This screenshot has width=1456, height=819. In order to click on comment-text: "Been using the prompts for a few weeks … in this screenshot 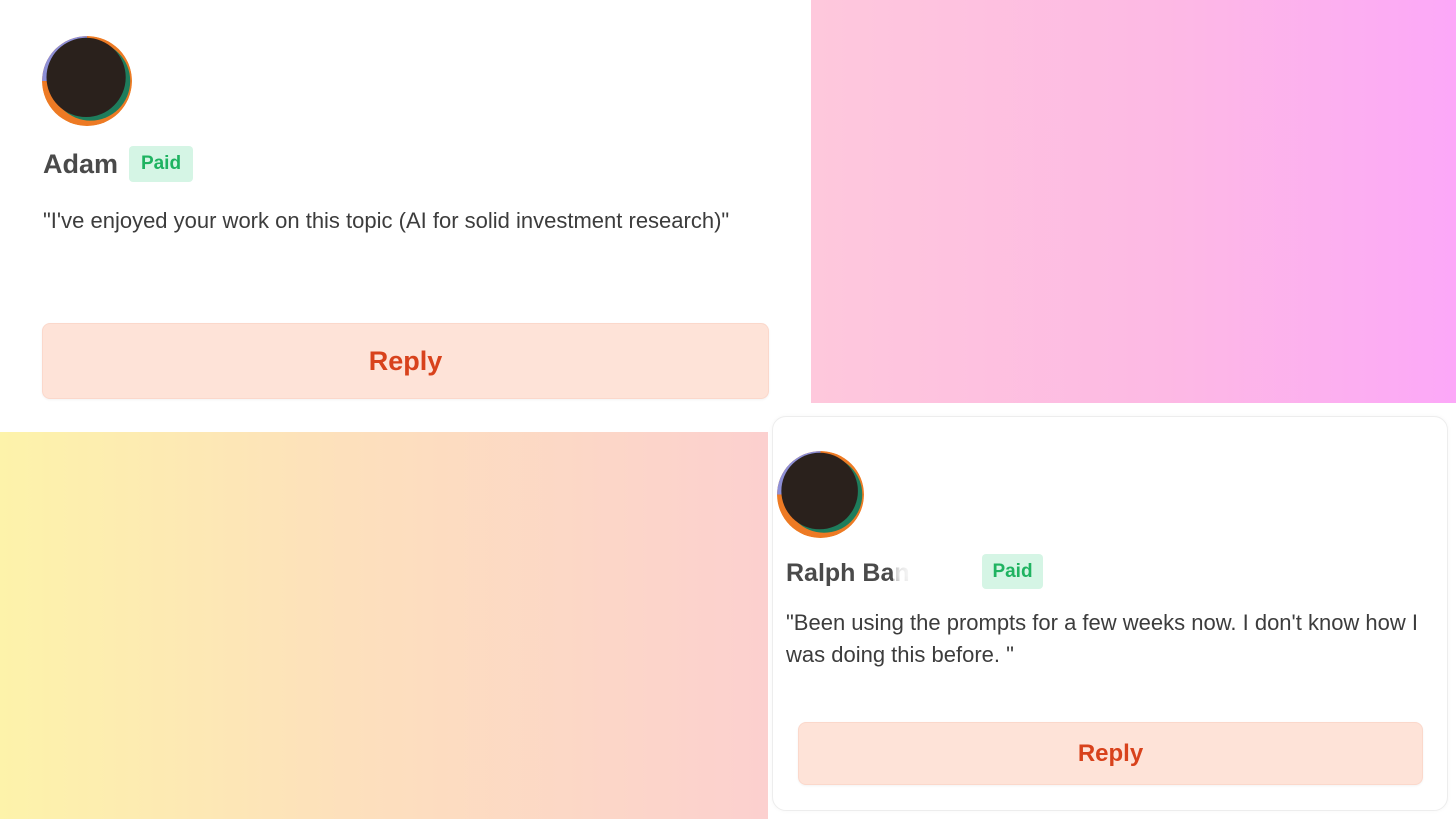, I will do `click(1102, 638)`.